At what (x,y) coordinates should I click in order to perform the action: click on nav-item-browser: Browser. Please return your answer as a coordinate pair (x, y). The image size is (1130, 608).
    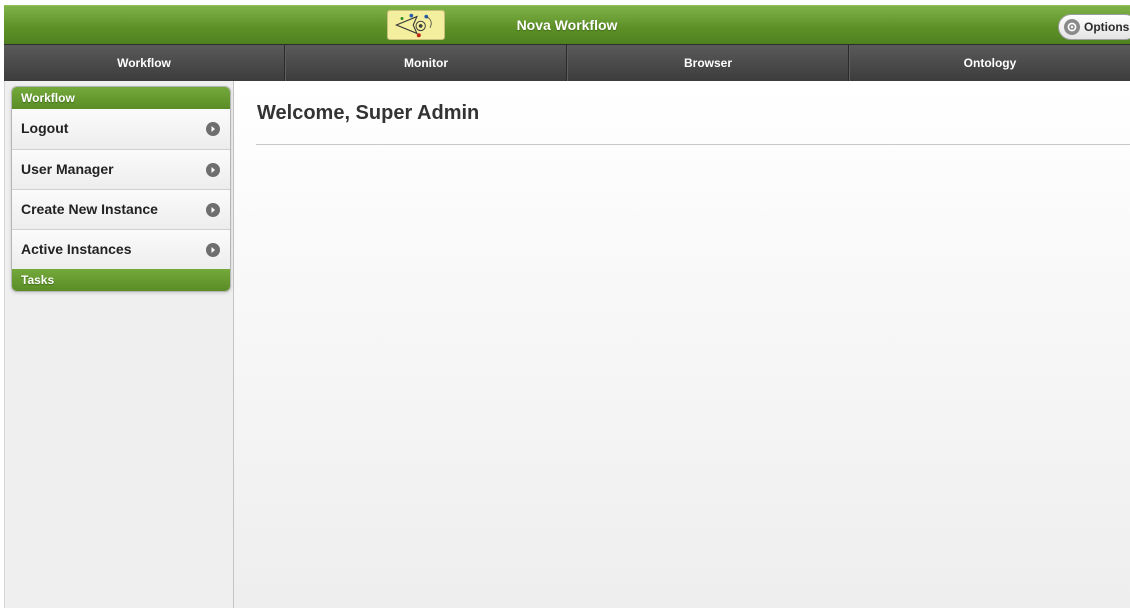
    Looking at the image, I should click on (708, 63).